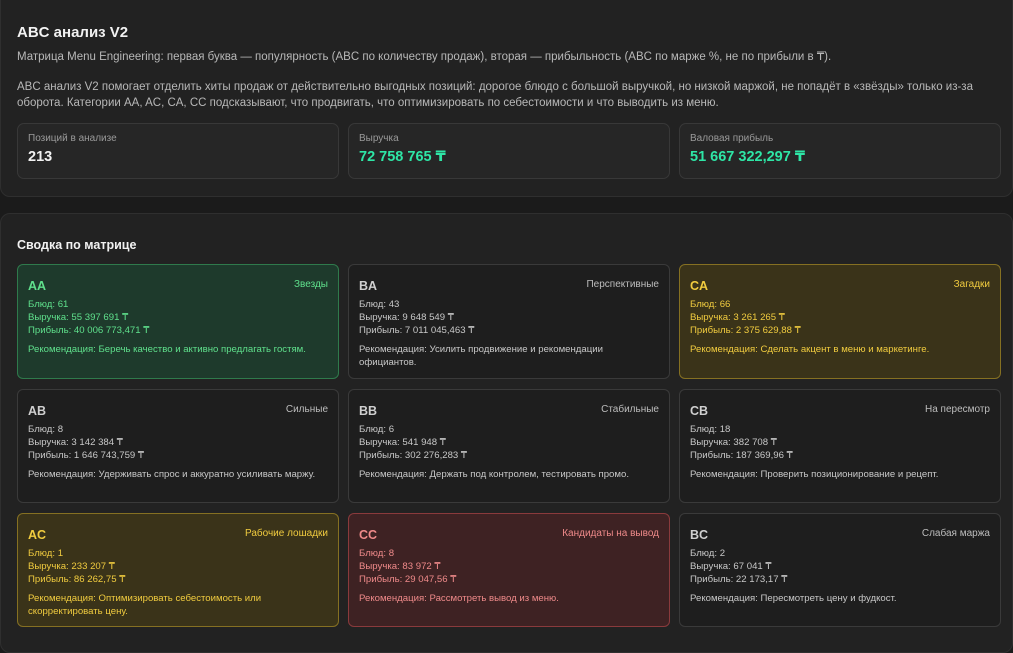 This screenshot has height=653, width=1013. What do you see at coordinates (178, 151) in the screenshot?
I see `kpi-positions-card: Позиций в анализе 213` at bounding box center [178, 151].